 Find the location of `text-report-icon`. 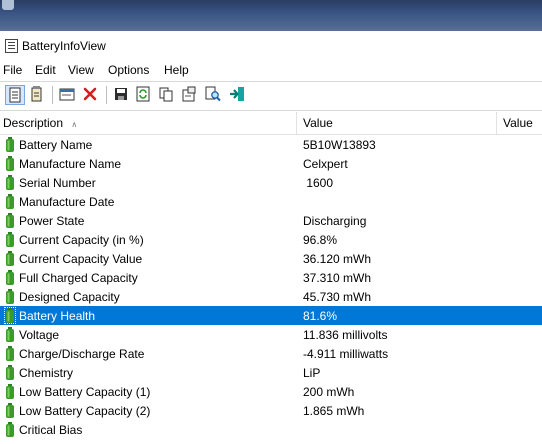

text-report-icon is located at coordinates (37, 95).